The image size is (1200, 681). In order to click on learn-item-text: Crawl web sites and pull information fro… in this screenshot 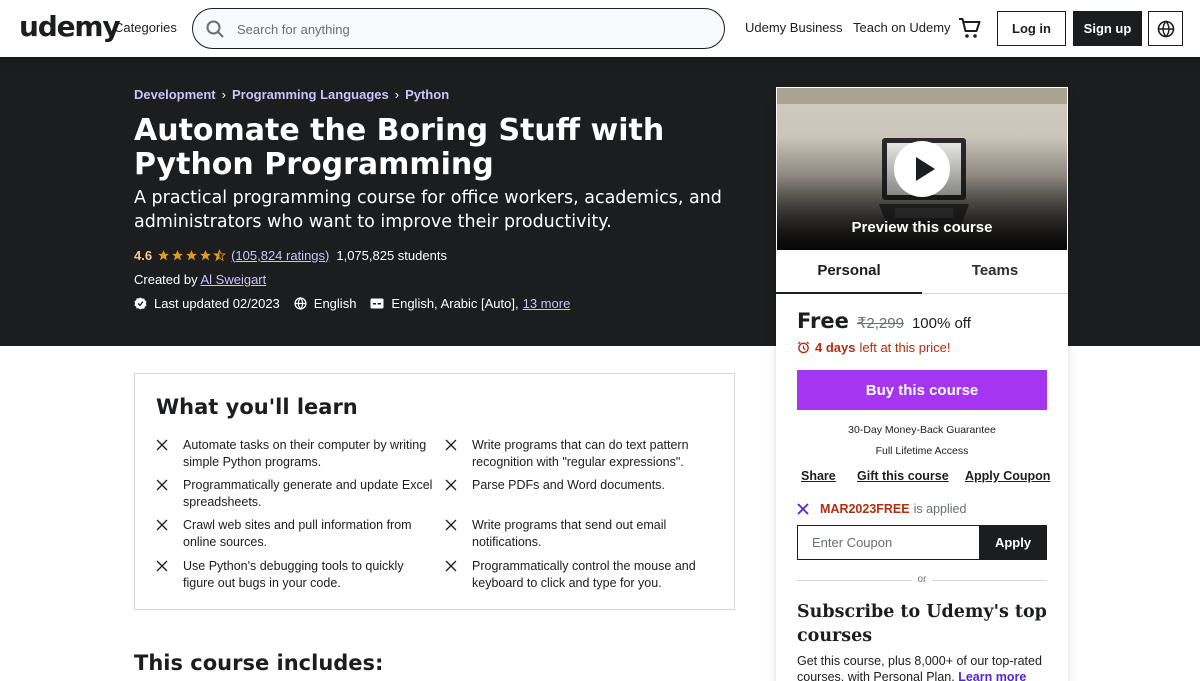, I will do `click(297, 533)`.